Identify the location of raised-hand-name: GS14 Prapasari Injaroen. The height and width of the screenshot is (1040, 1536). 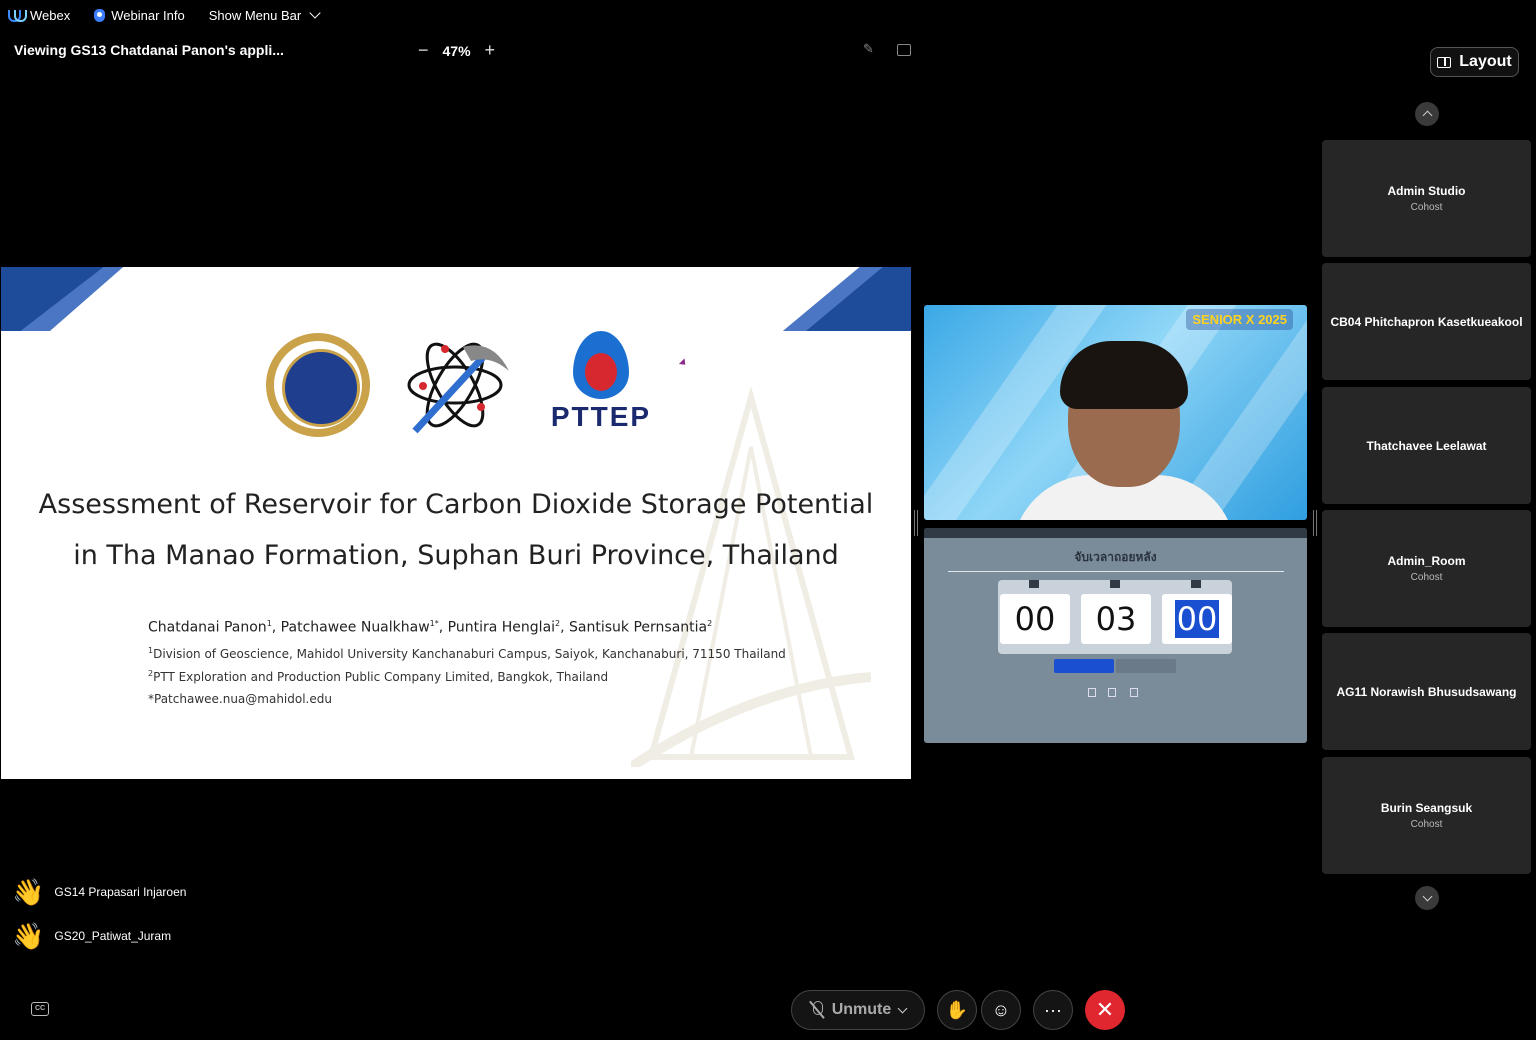
(120, 892).